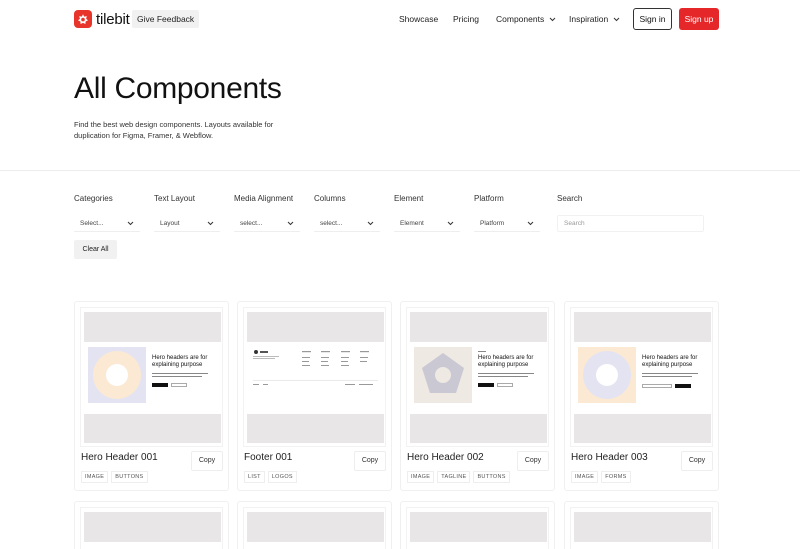 Image resolution: width=800 pixels, height=549 pixels. I want to click on sign-up-button: Sign up, so click(699, 19).